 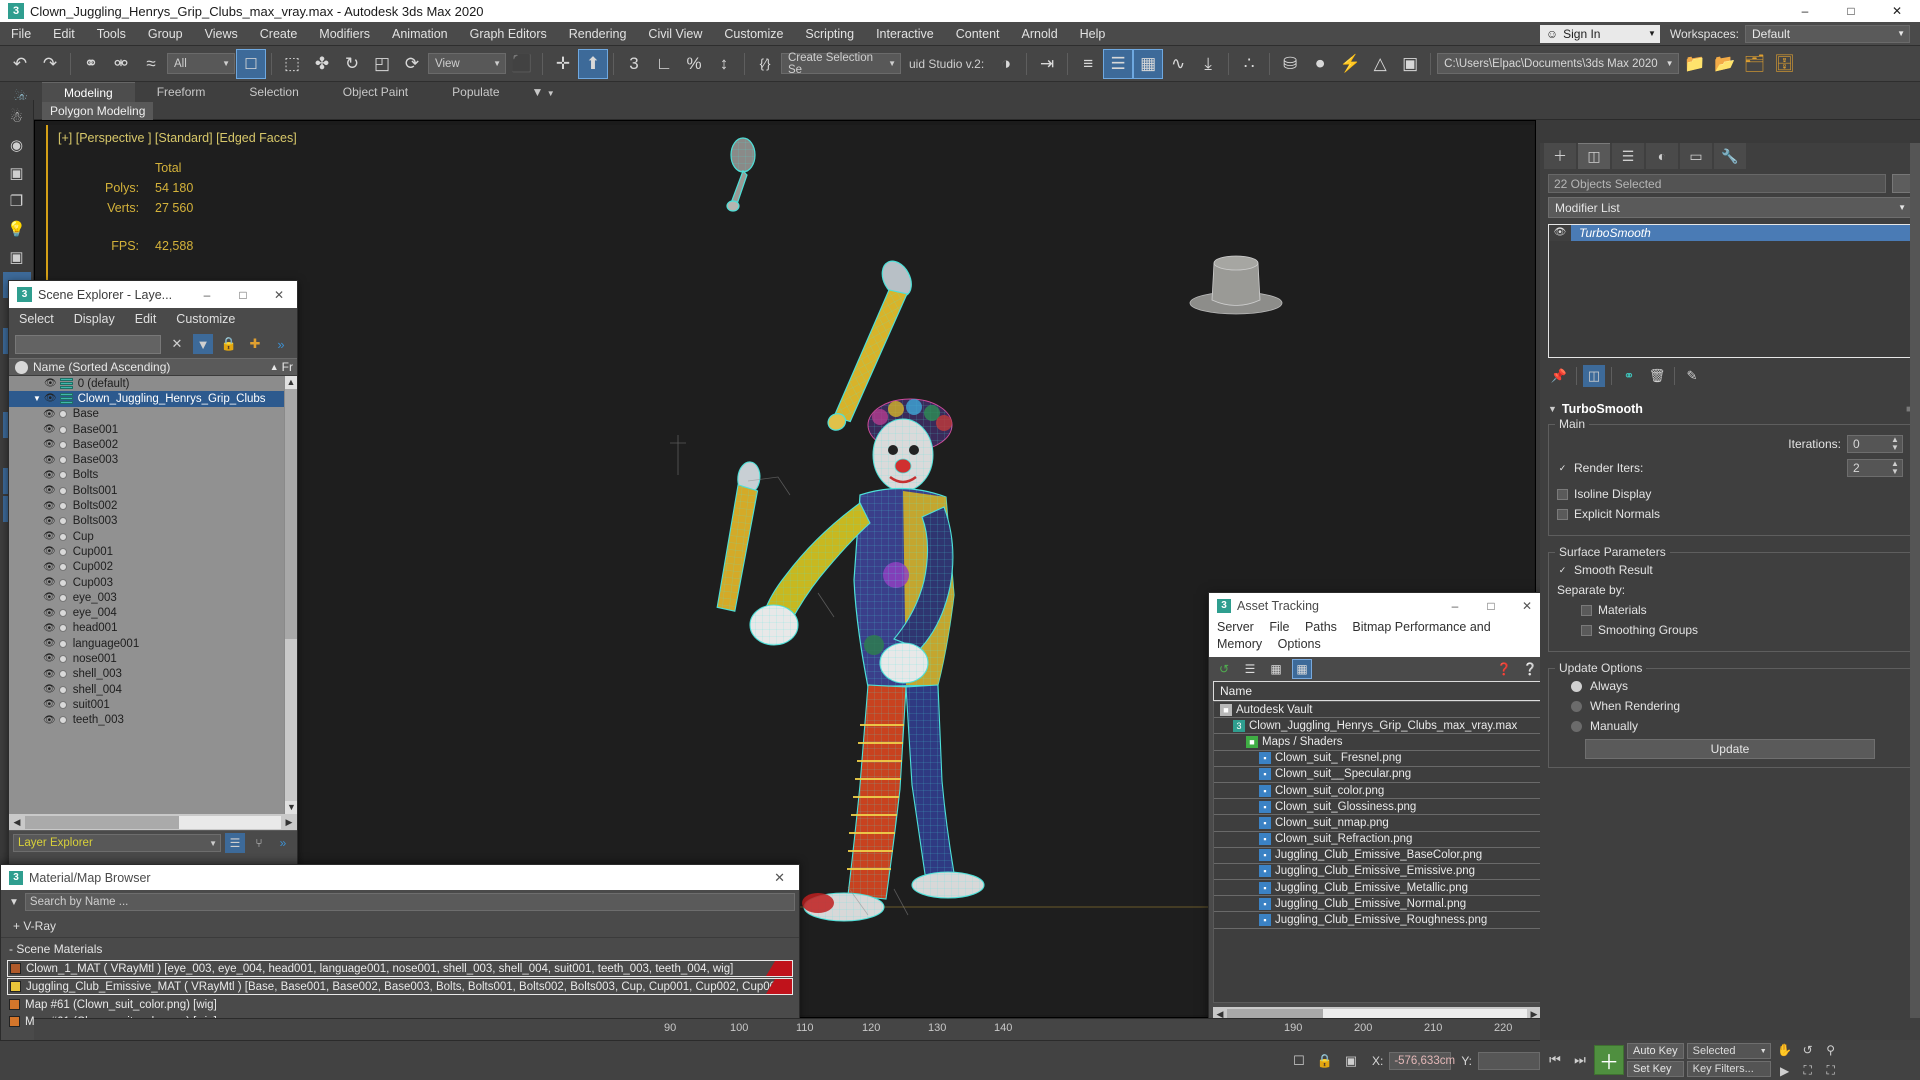 What do you see at coordinates (1422, 1060) in the screenshot?
I see `x-coordinate-field: -576,633cm` at bounding box center [1422, 1060].